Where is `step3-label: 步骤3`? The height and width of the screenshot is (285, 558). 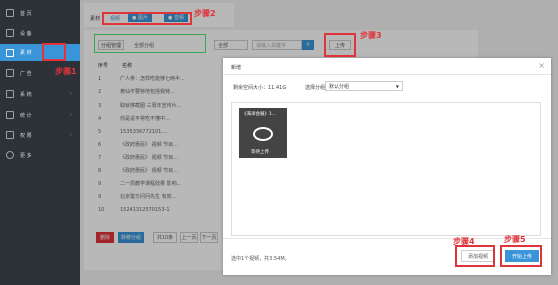 step3-label: 步骤3 is located at coordinates (371, 35).